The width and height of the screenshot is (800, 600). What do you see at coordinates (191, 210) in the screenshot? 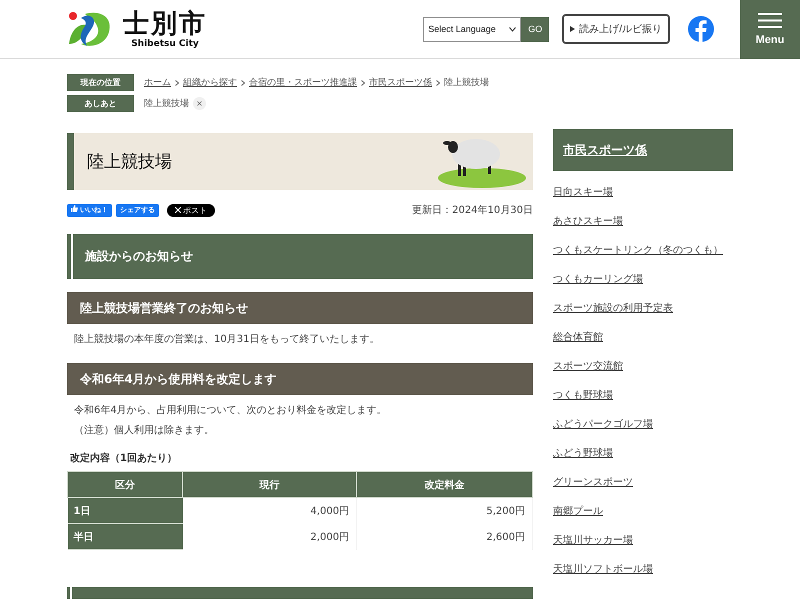
I see `post-button: ポスト` at bounding box center [191, 210].